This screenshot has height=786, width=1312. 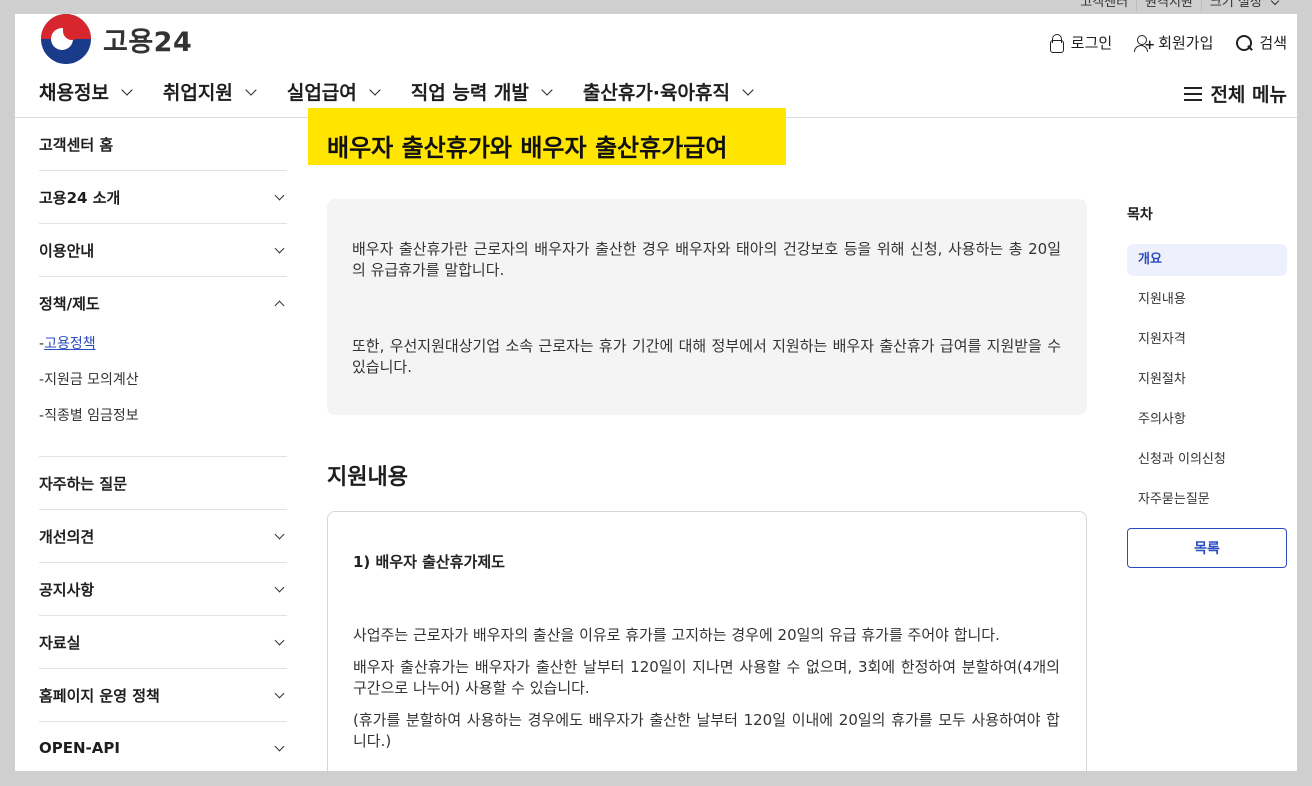 I want to click on toc-heading: 목차, so click(x=1140, y=215).